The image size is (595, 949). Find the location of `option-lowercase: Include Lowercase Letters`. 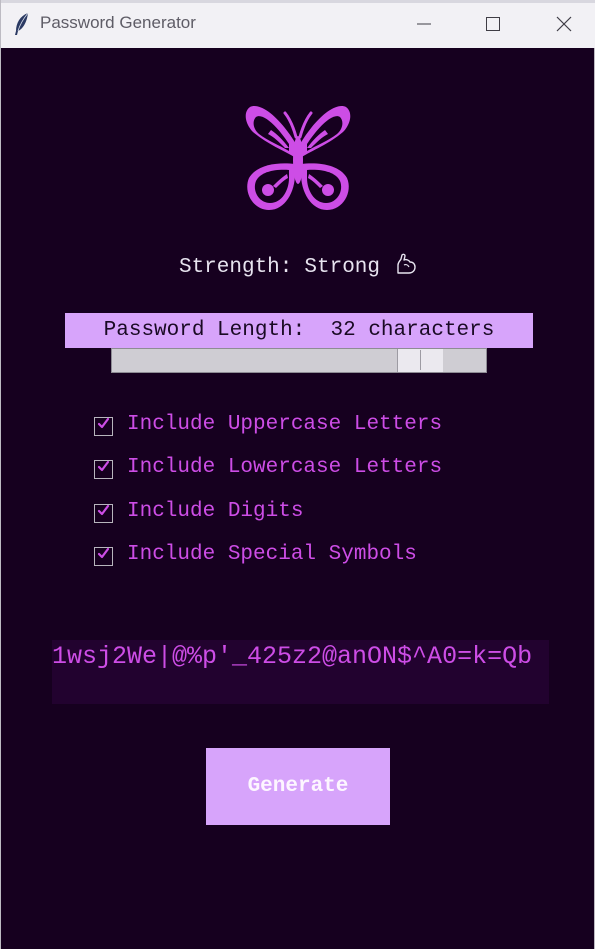

option-lowercase: Include Lowercase Letters is located at coordinates (268, 468).